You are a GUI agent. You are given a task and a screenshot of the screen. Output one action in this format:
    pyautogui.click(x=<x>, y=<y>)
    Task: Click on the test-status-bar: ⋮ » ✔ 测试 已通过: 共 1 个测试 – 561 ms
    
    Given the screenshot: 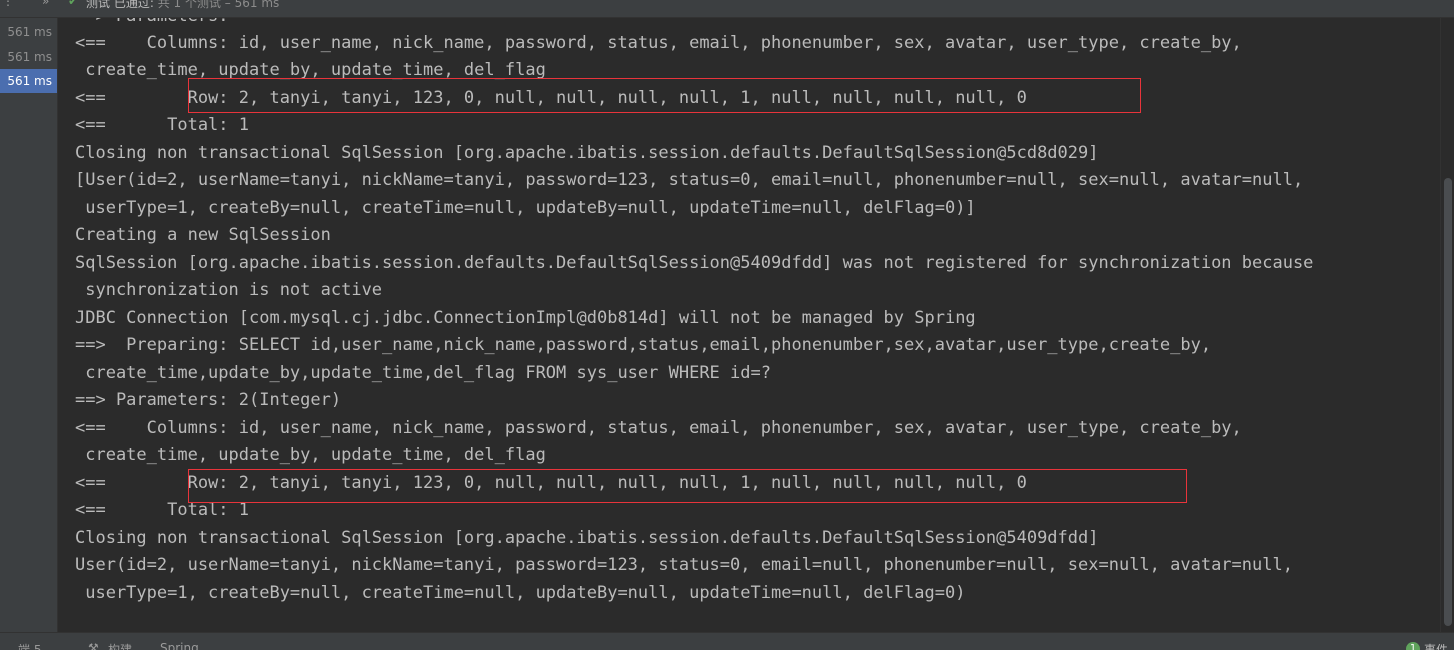 What is the action you would take?
    pyautogui.click(x=727, y=9)
    